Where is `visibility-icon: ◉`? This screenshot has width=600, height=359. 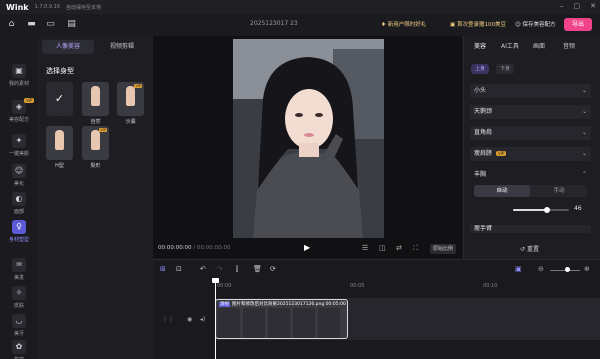 visibility-icon: ◉ is located at coordinates (189, 319).